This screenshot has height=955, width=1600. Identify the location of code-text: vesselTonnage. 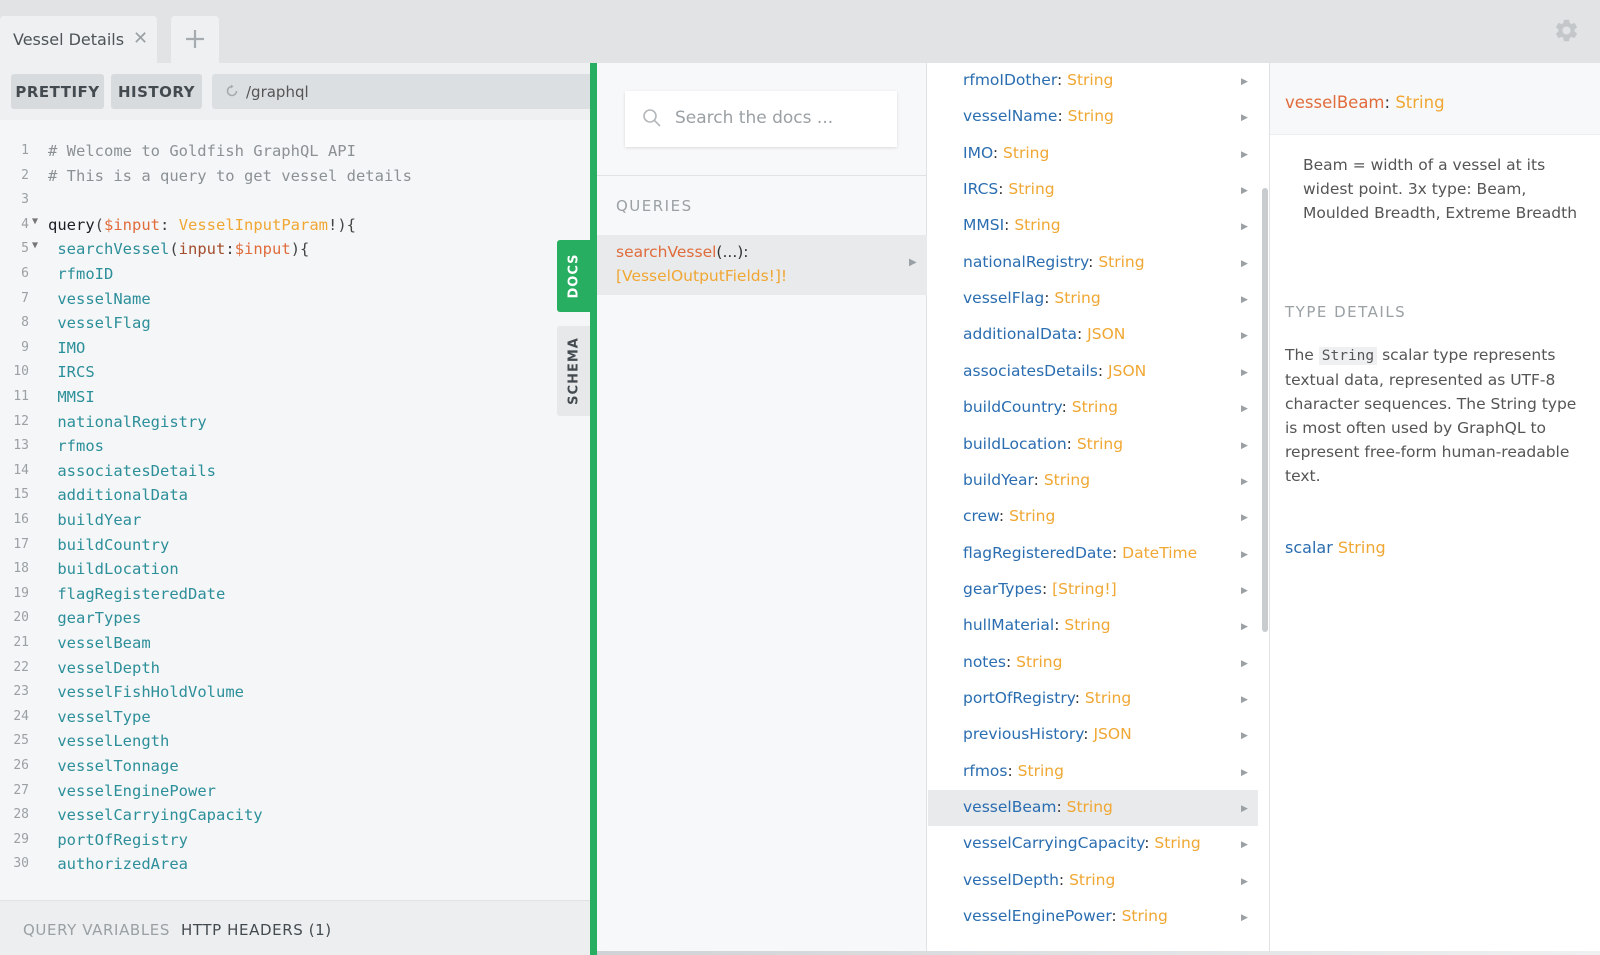
(113, 766).